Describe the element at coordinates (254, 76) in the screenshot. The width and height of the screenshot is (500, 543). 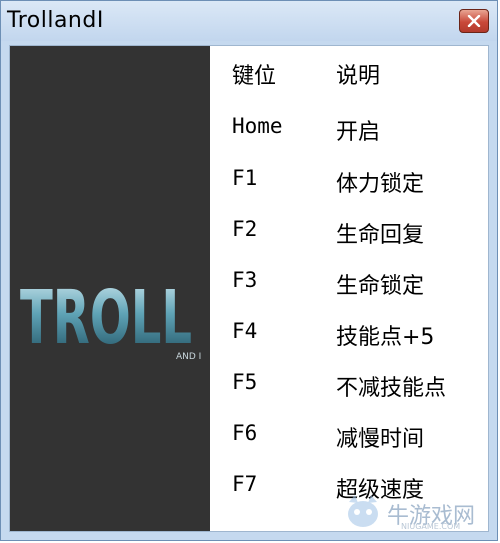
I see `header-key: 键位` at that location.